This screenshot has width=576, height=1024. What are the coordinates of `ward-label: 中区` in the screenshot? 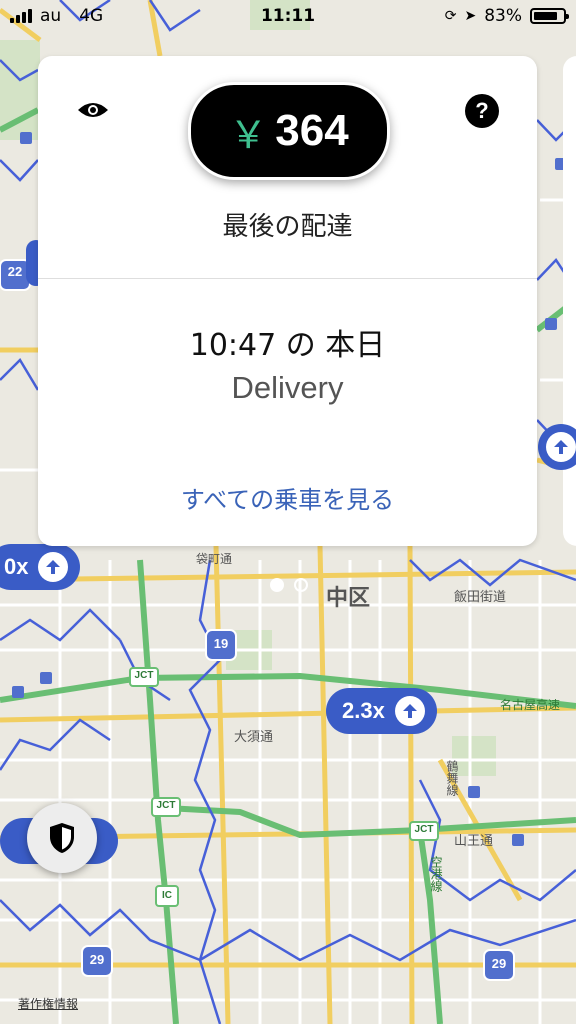 It's located at (348, 598).